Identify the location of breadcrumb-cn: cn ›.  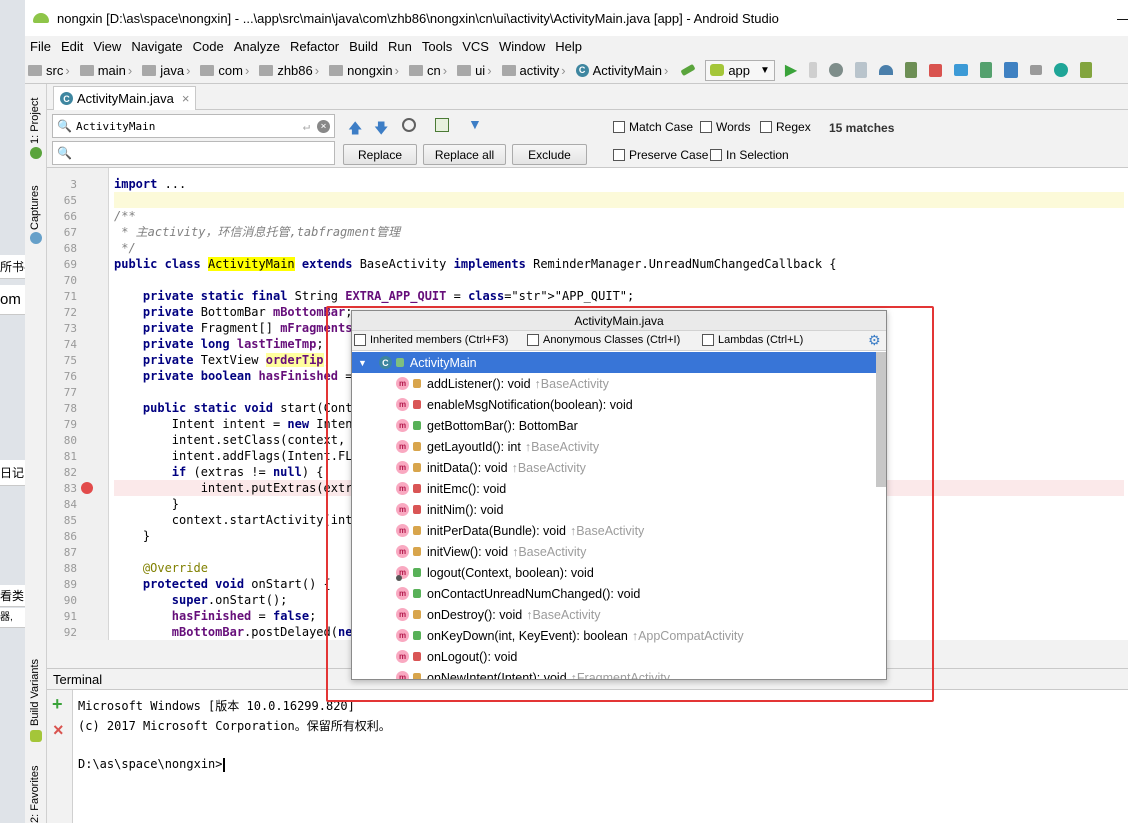
(430, 70).